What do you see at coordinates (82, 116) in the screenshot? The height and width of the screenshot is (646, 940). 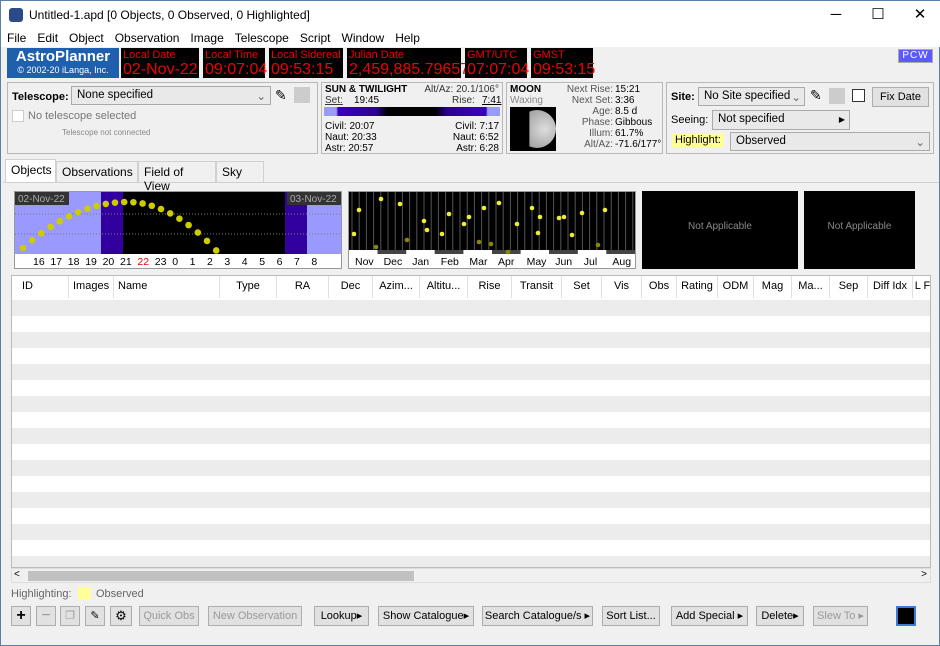 I see `telescope-checkbox-label: No telescope selected` at bounding box center [82, 116].